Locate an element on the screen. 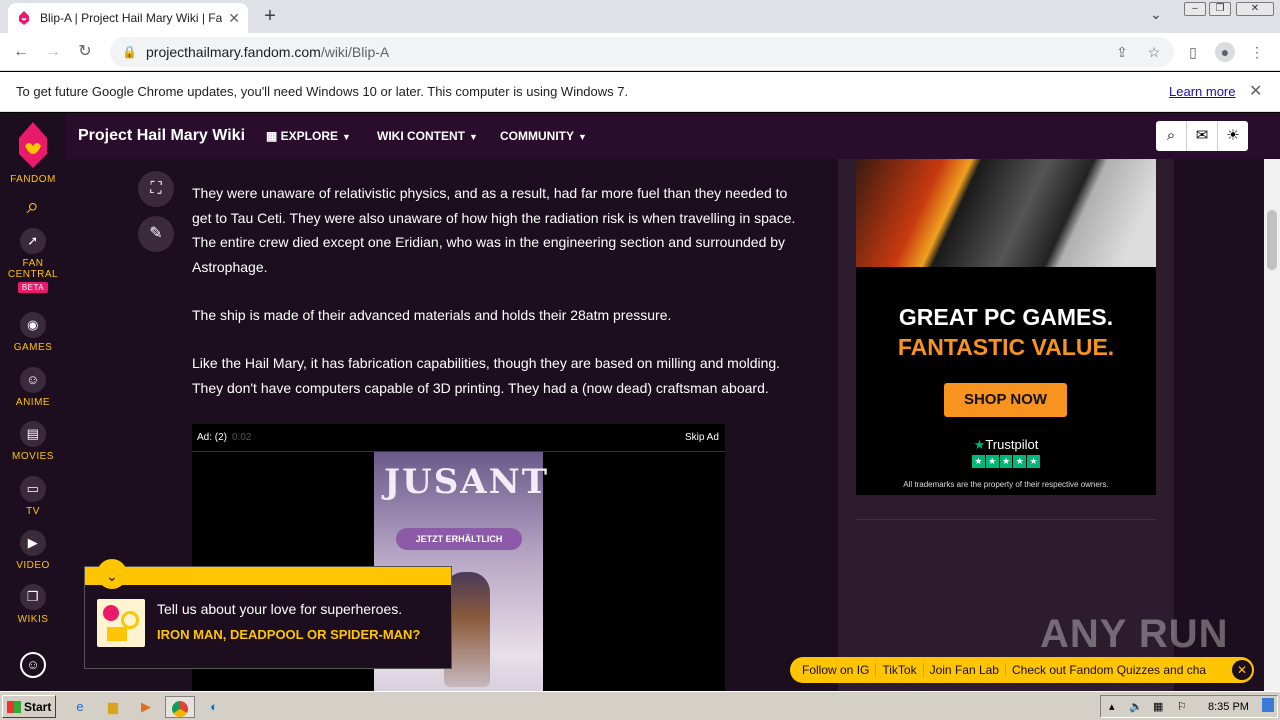 This screenshot has height=720, width=1280. rail-item-fan-central: ➚ FAN CENTRAL BETA is located at coordinates (33, 260).